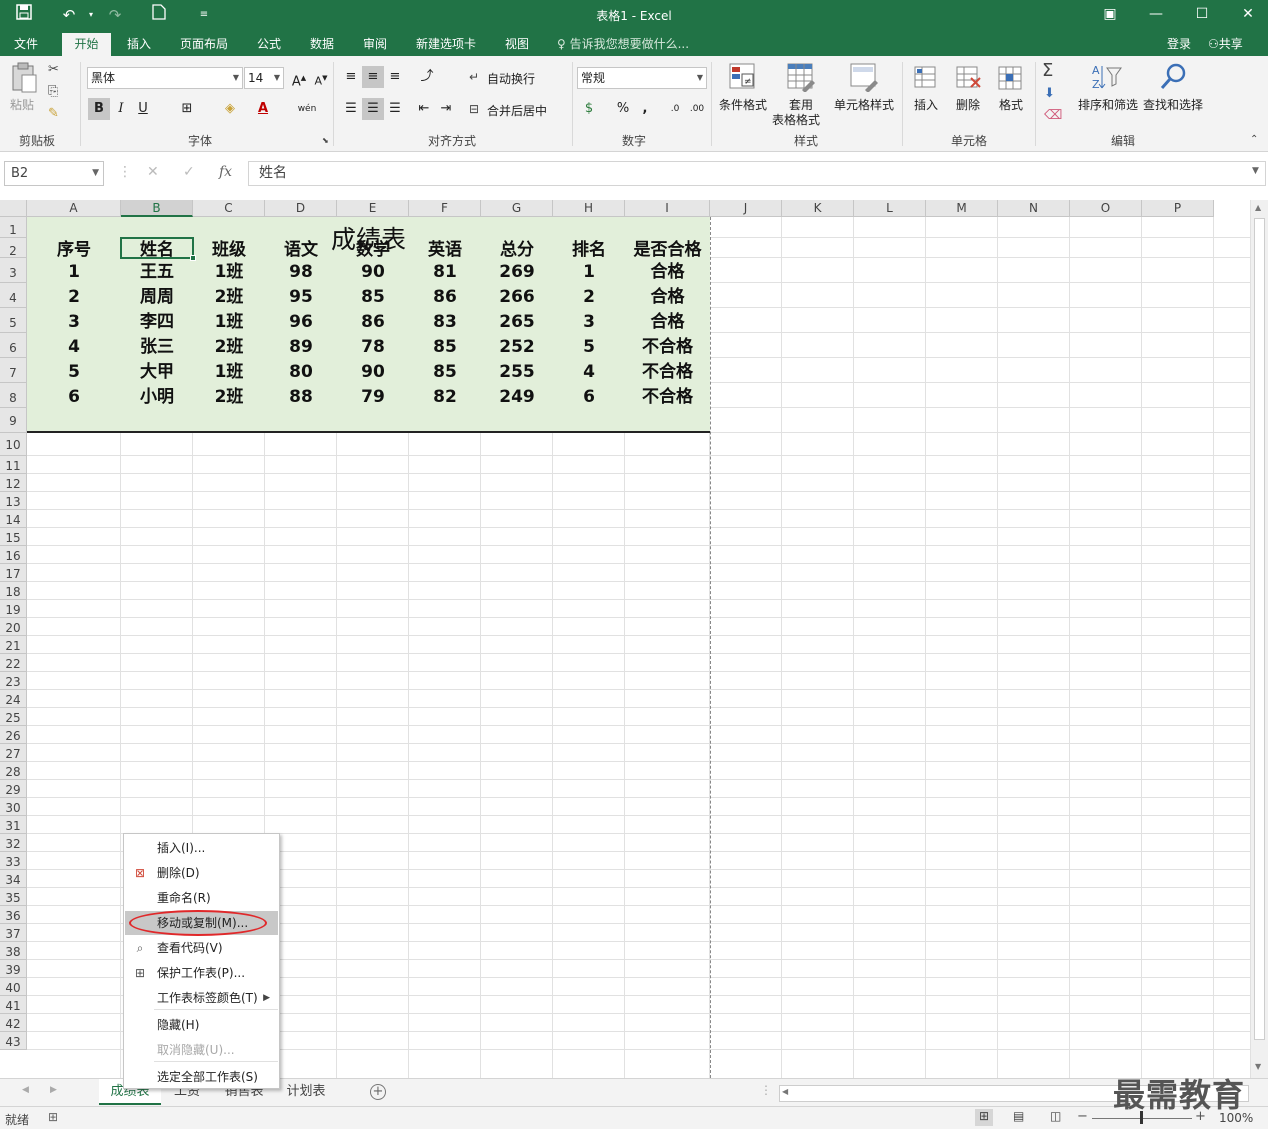 The image size is (1268, 1129). What do you see at coordinates (307, 109) in the screenshot?
I see `phonetic-button: wén` at bounding box center [307, 109].